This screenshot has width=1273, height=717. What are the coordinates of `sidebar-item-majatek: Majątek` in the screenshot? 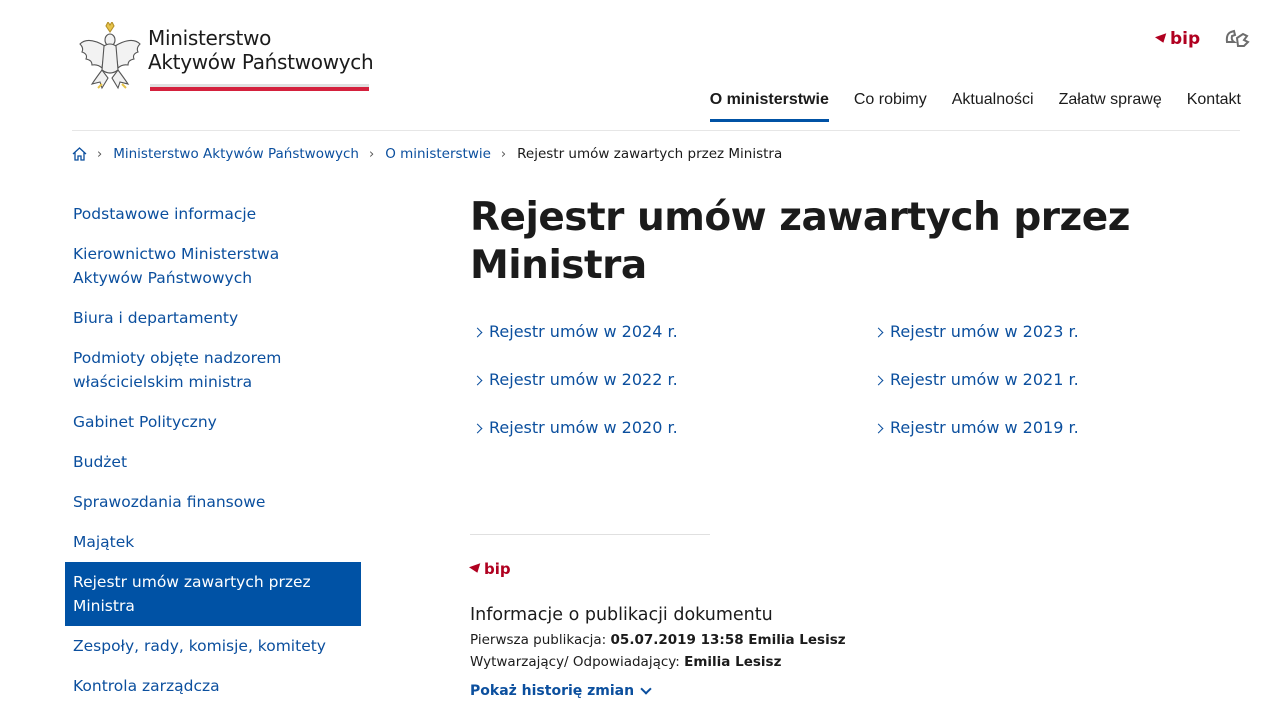 It's located at (213, 542).